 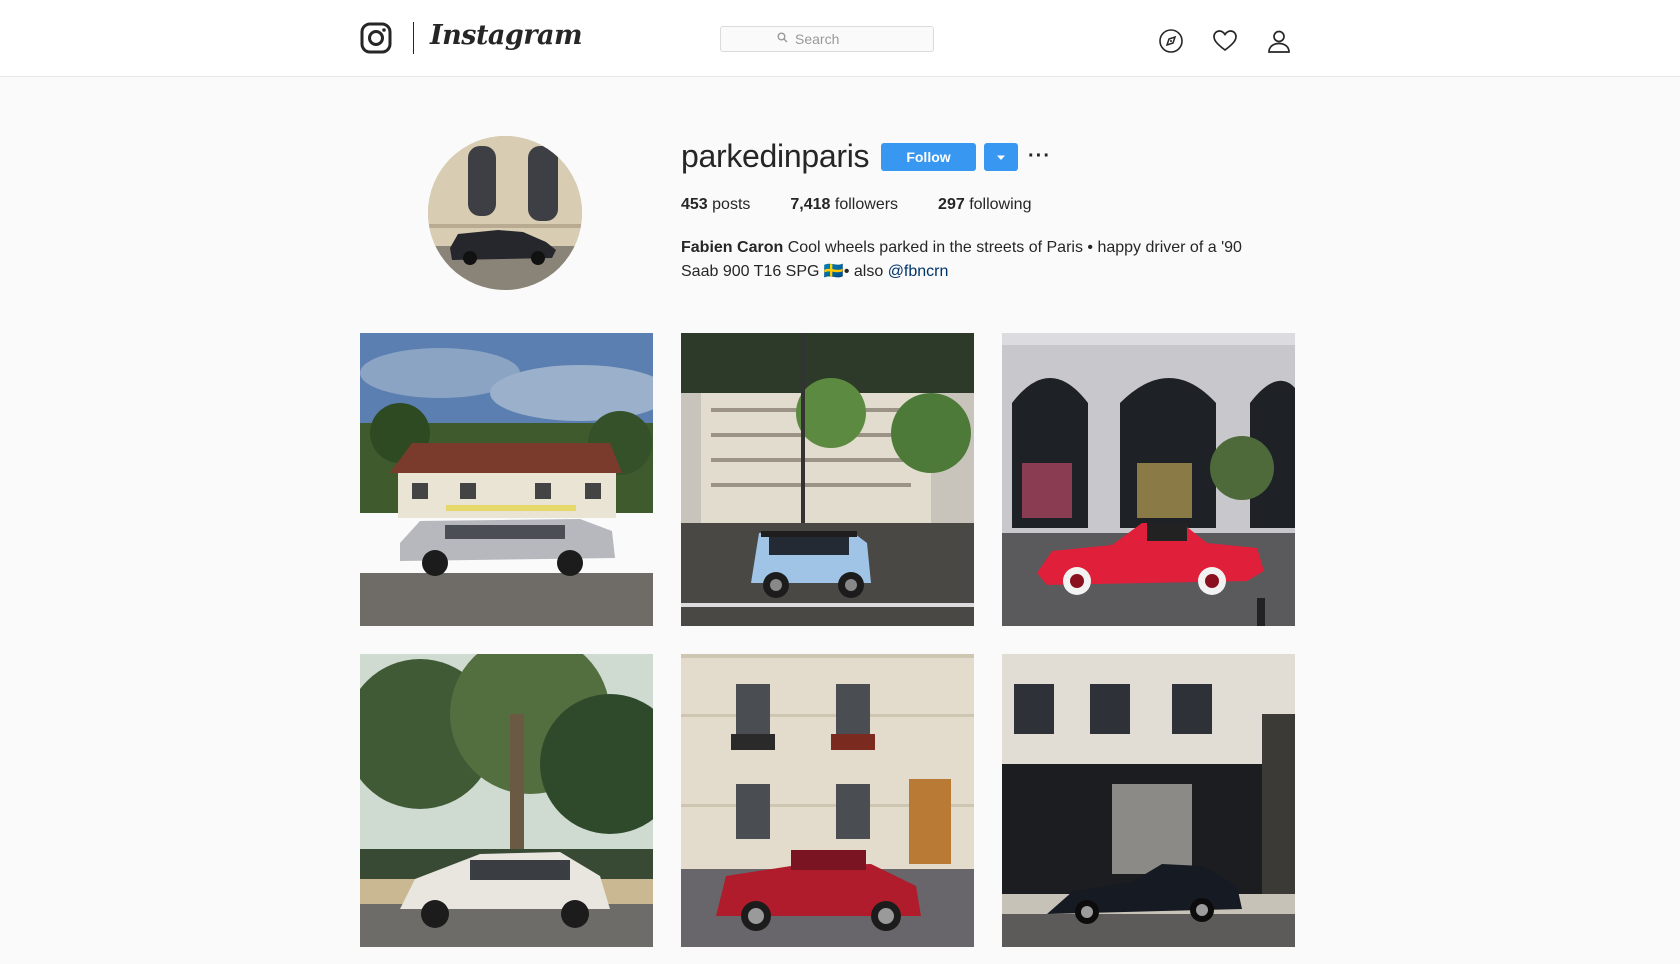 I want to click on followers-stat: 7,418 followers, so click(x=844, y=205).